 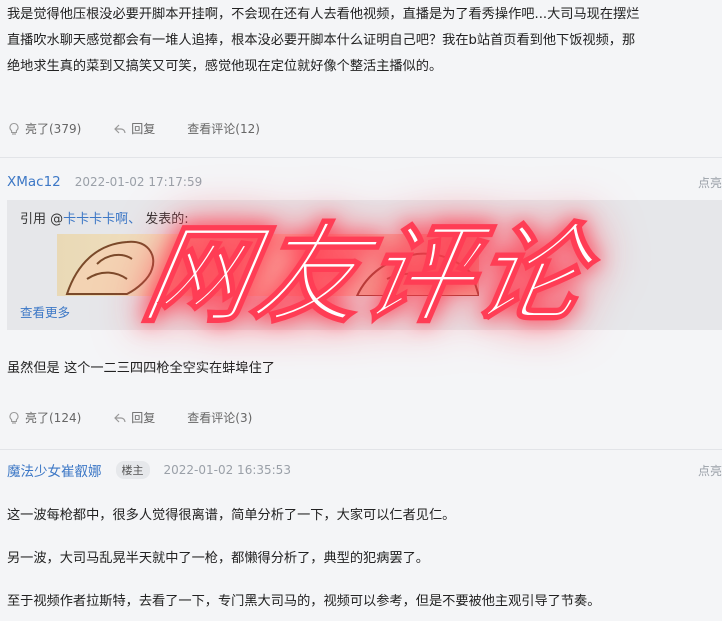 What do you see at coordinates (141, 368) in the screenshot?
I see `comment-text: 虽然但是 这个一二三四四枪全空实在蚌埠住了` at bounding box center [141, 368].